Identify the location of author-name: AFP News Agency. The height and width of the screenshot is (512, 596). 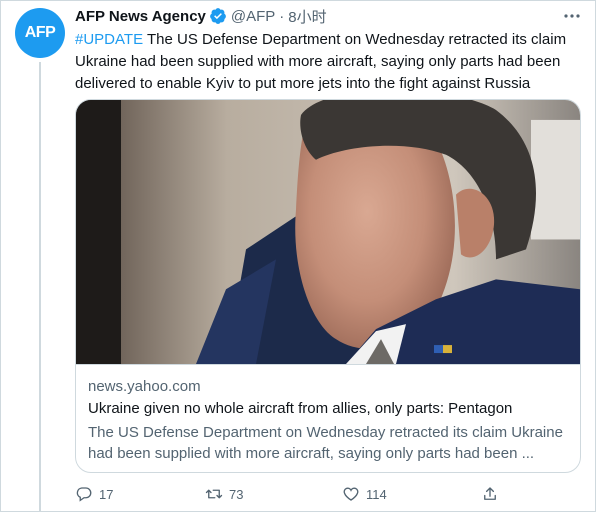
(140, 16).